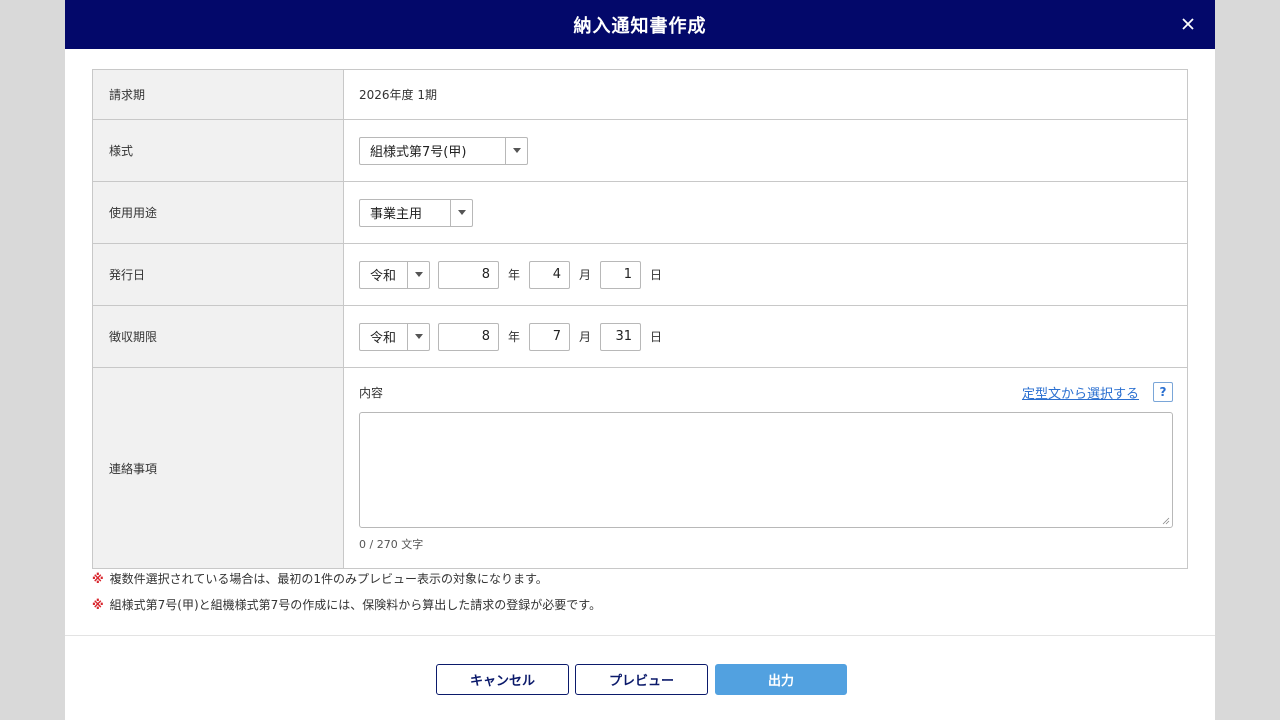 The width and height of the screenshot is (1280, 720). Describe the element at coordinates (514, 275) in the screenshot. I see `issue-date-year-unit: 年` at that location.